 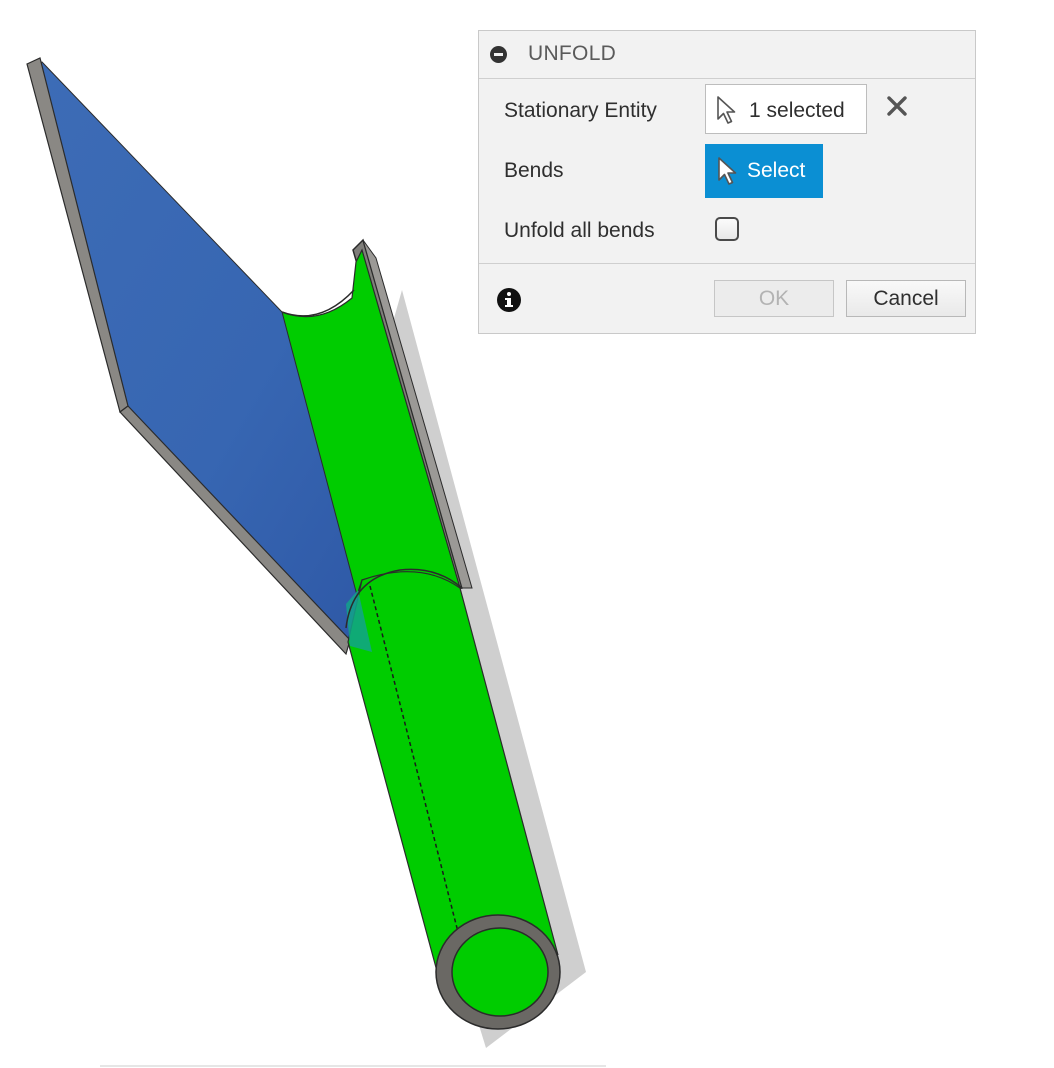 I want to click on bends-select-text: Select, so click(x=776, y=170).